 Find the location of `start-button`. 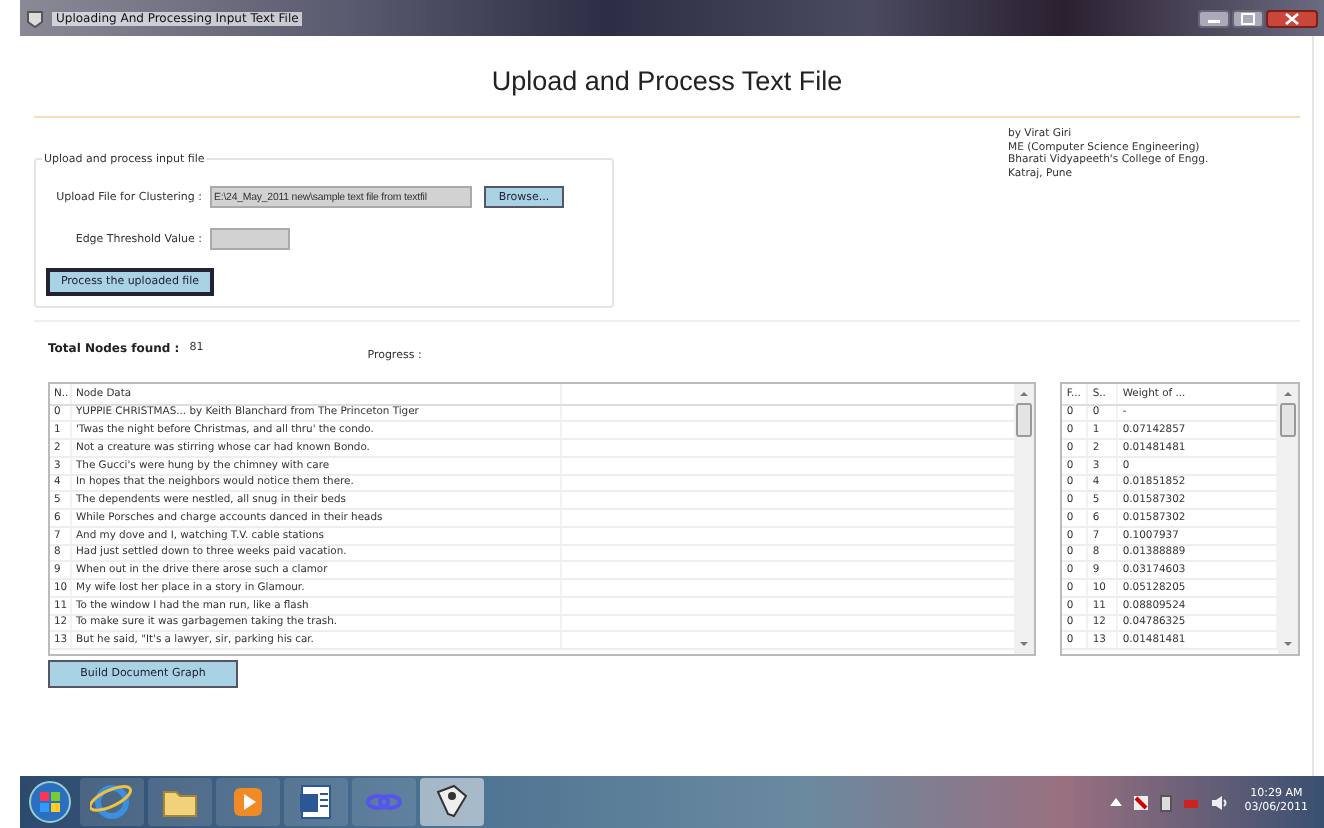

start-button is located at coordinates (50, 802).